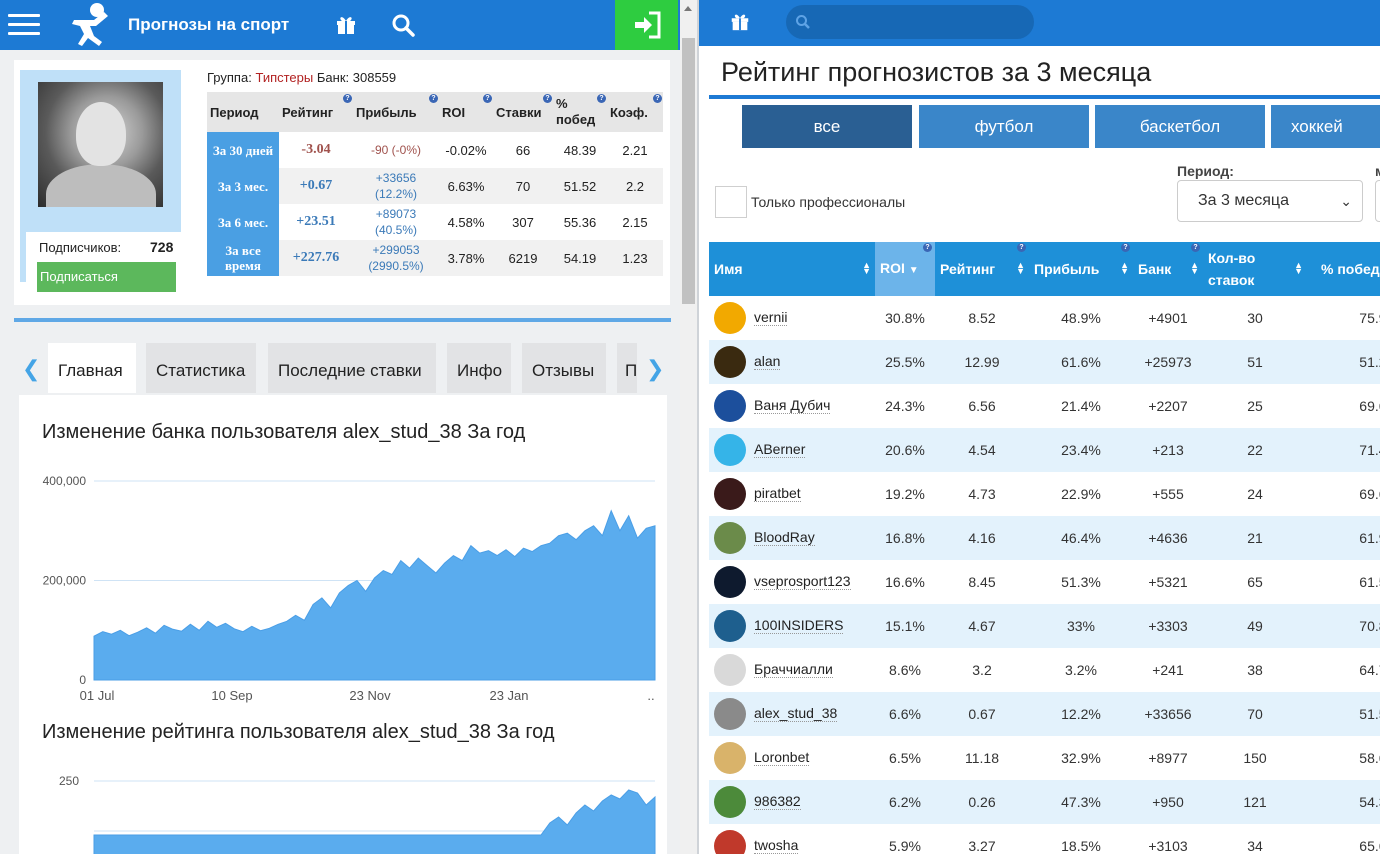  I want to click on search-icon, so click(403, 25).